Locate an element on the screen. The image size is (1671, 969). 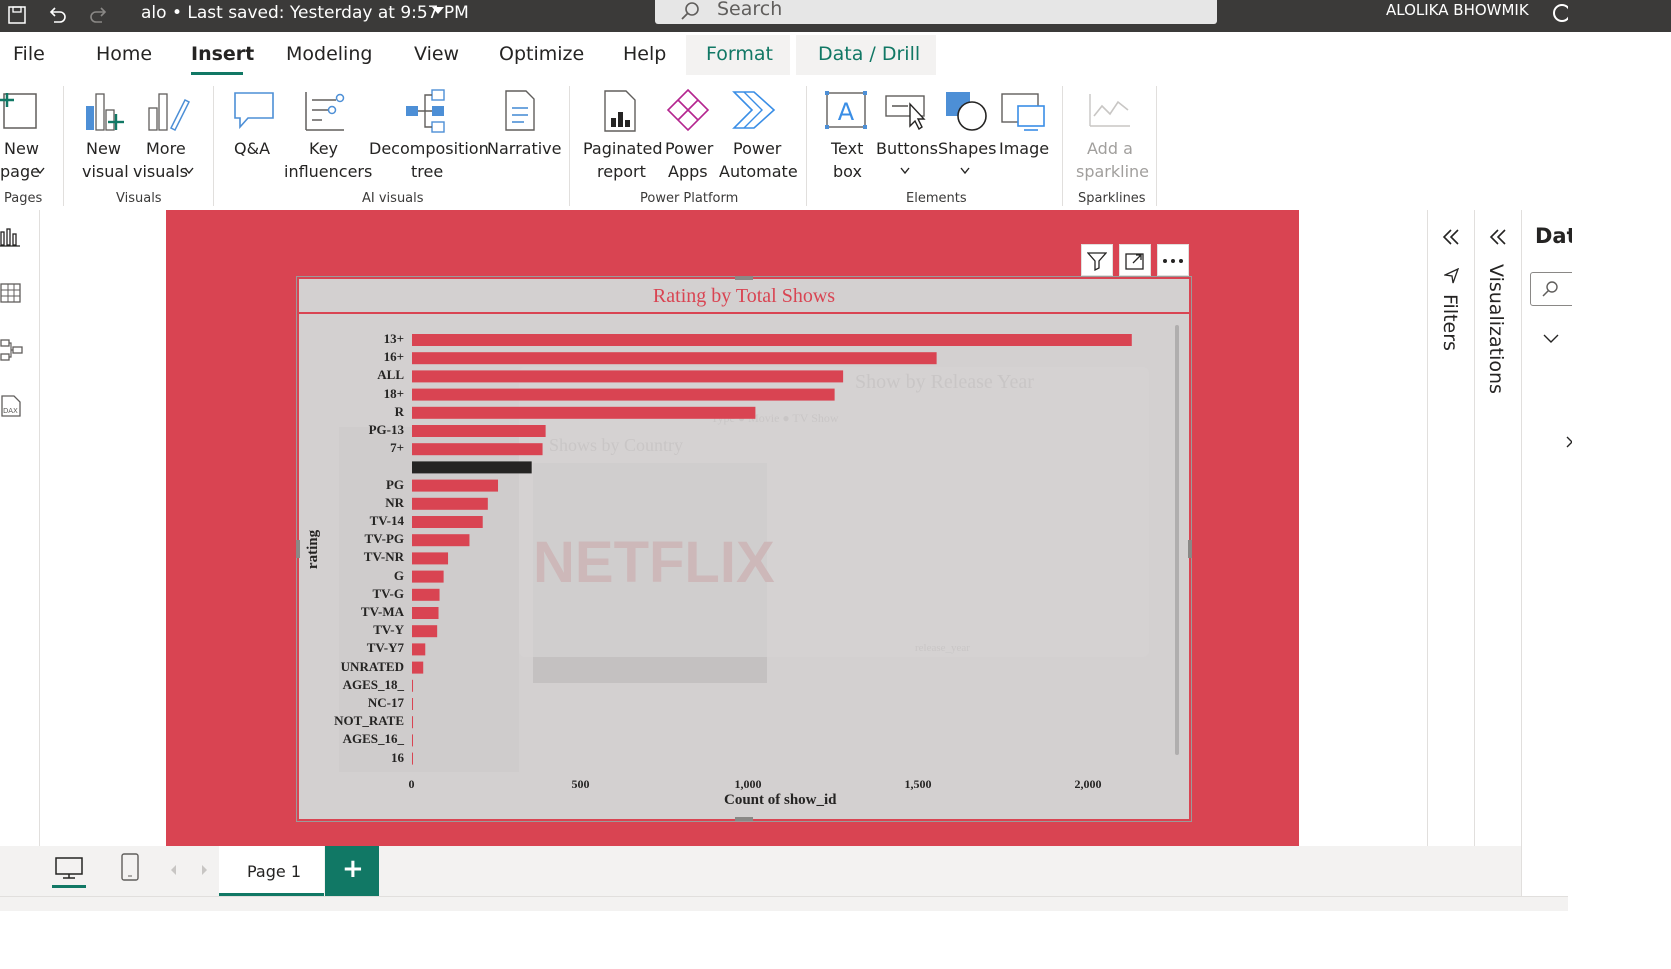
image-icon is located at coordinates (1023, 111).